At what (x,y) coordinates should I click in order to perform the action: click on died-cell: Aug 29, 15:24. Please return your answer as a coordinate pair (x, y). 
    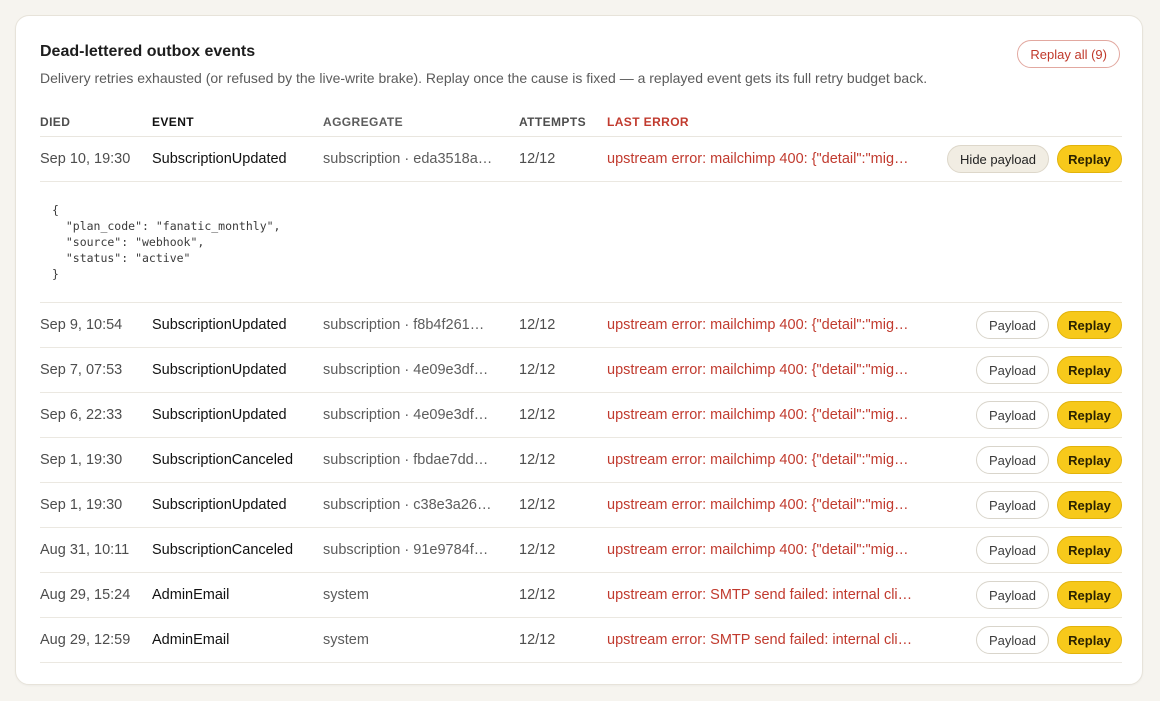
    Looking at the image, I should click on (85, 595).